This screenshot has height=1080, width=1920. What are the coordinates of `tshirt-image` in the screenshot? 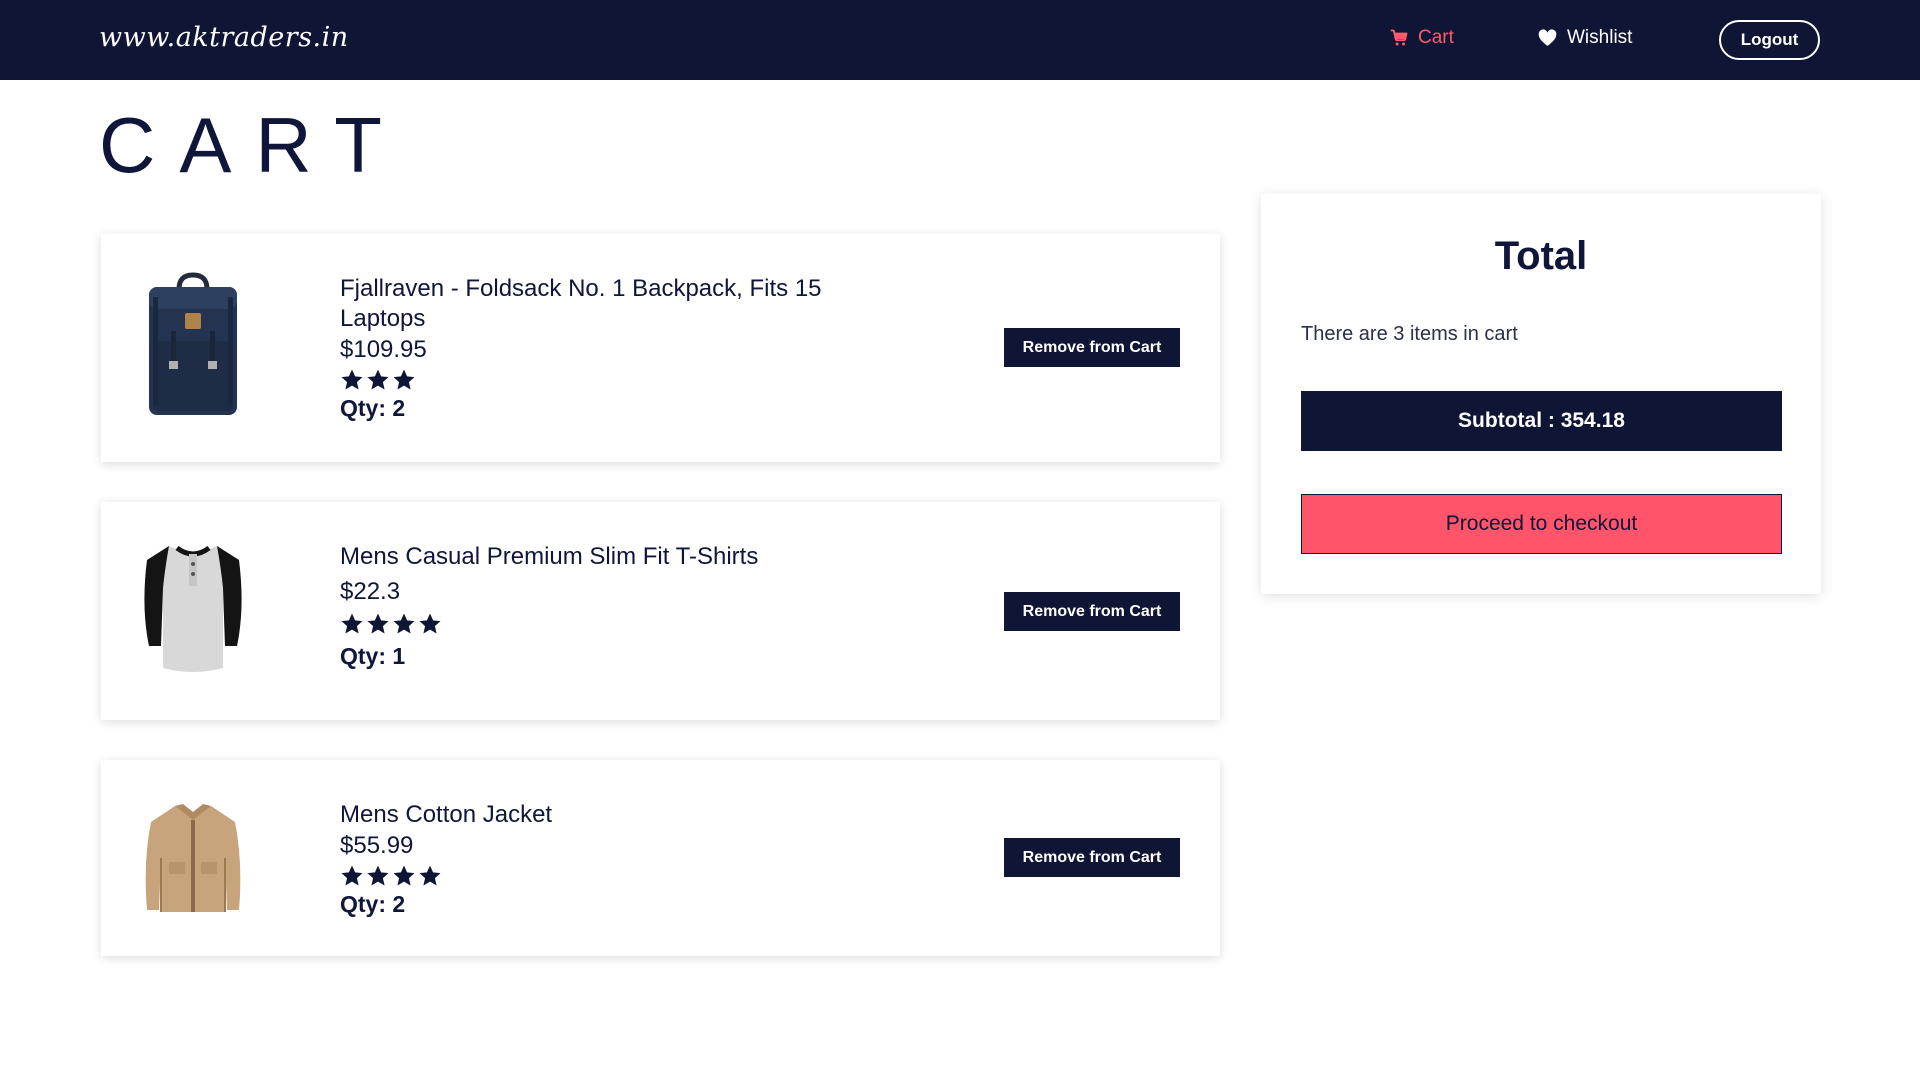 It's located at (193, 607).